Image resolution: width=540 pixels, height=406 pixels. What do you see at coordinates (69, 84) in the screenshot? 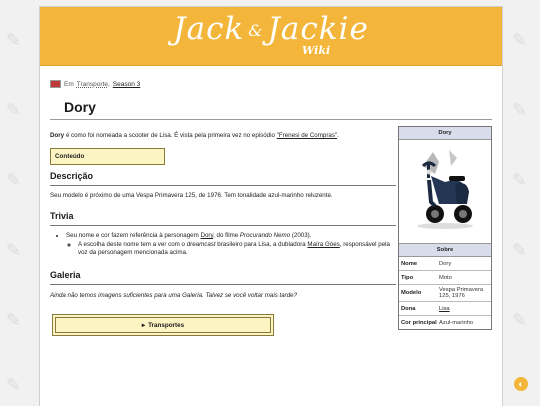
I see `breadcrumb-prefix: Em` at bounding box center [69, 84].